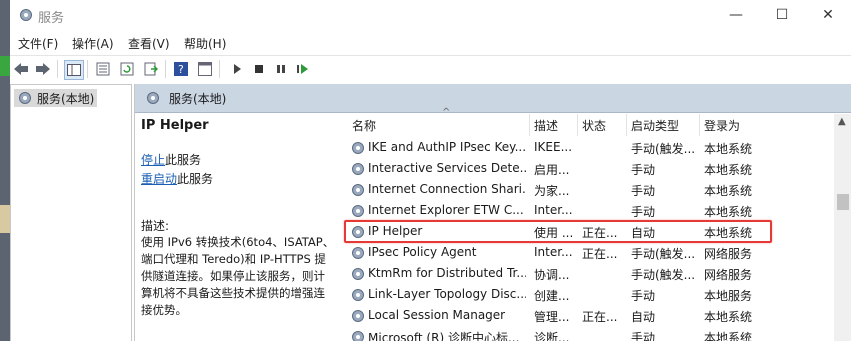 Image resolution: width=851 pixels, height=341 pixels. Describe the element at coordinates (5, 66) in the screenshot. I see `desktop-fragment` at that location.